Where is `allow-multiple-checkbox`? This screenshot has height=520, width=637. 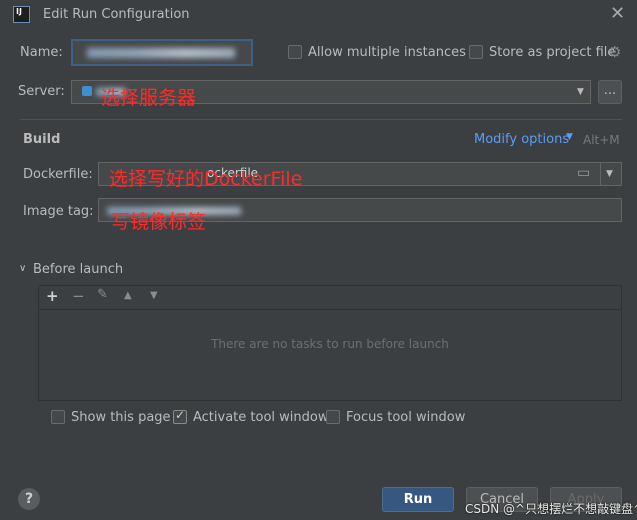 allow-multiple-checkbox is located at coordinates (295, 52).